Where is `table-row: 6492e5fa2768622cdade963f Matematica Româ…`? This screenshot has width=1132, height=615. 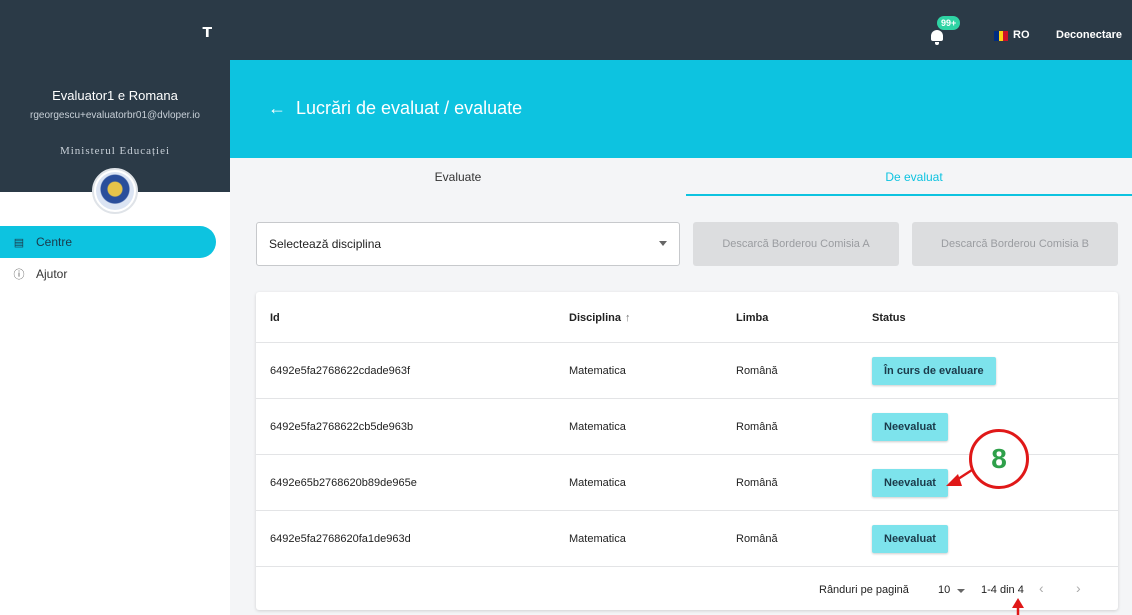 table-row: 6492e5fa2768622cdade963f Matematica Româ… is located at coordinates (687, 371).